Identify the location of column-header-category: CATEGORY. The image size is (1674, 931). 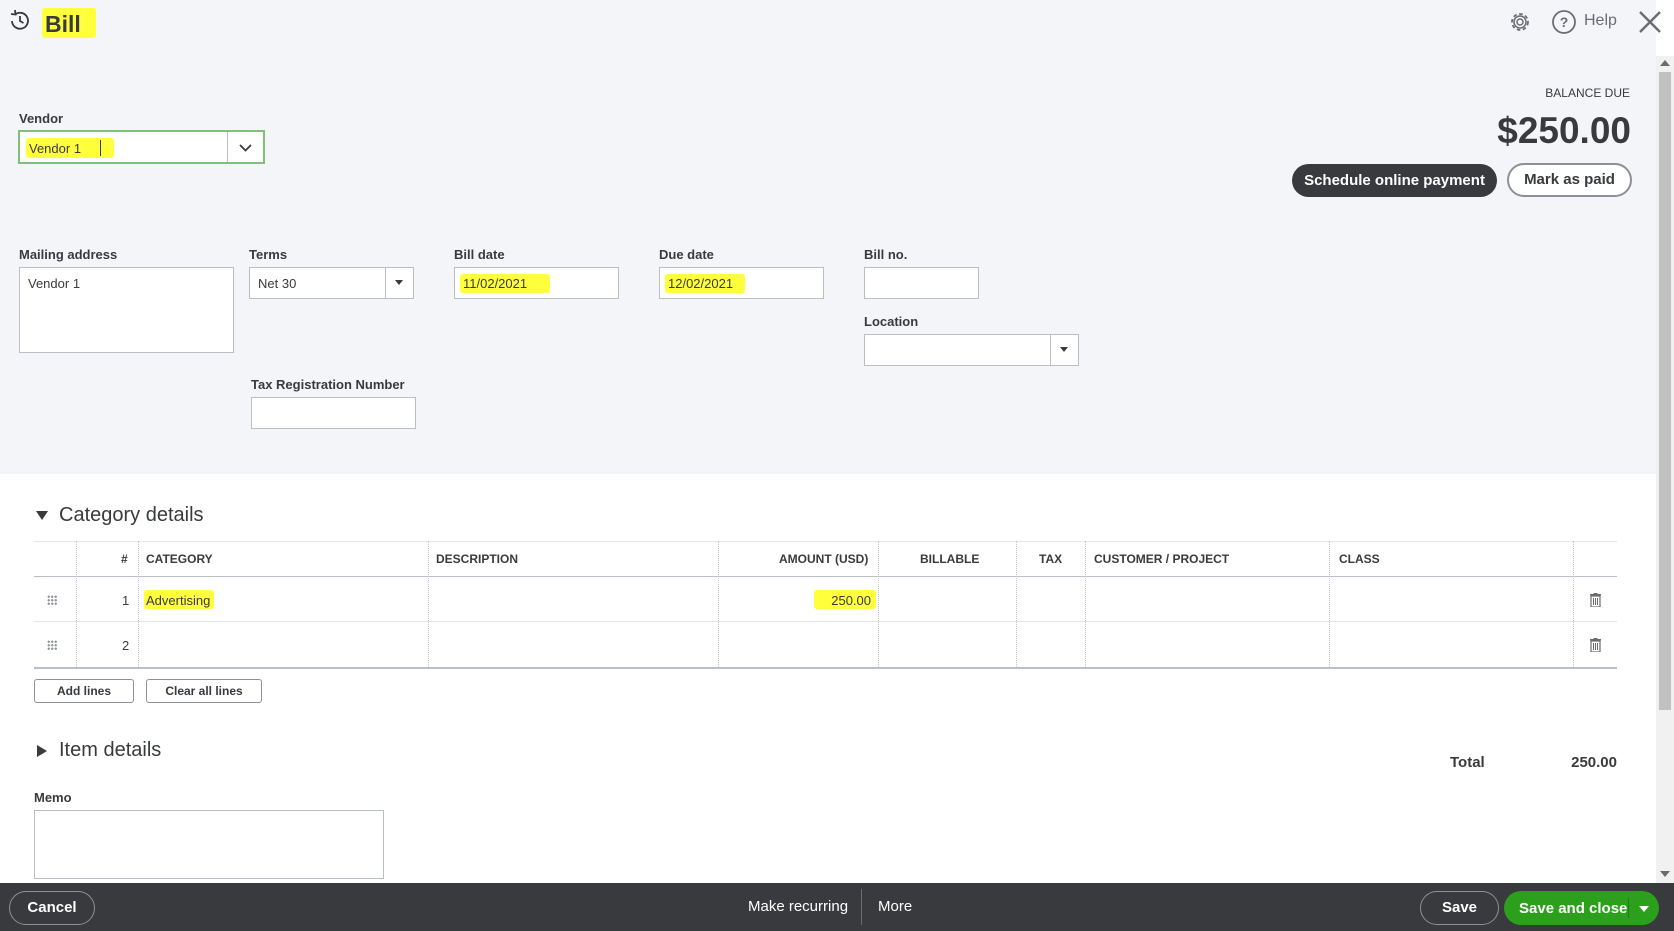
(179, 559).